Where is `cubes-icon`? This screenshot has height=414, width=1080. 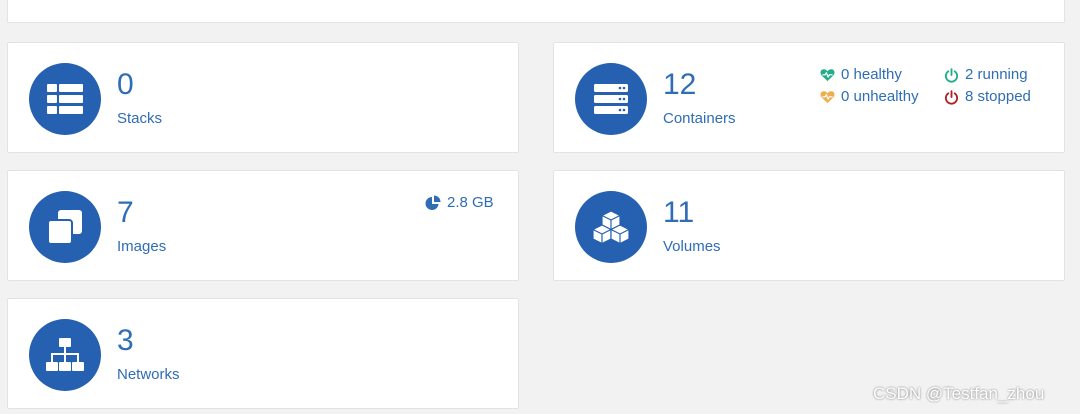 cubes-icon is located at coordinates (611, 227).